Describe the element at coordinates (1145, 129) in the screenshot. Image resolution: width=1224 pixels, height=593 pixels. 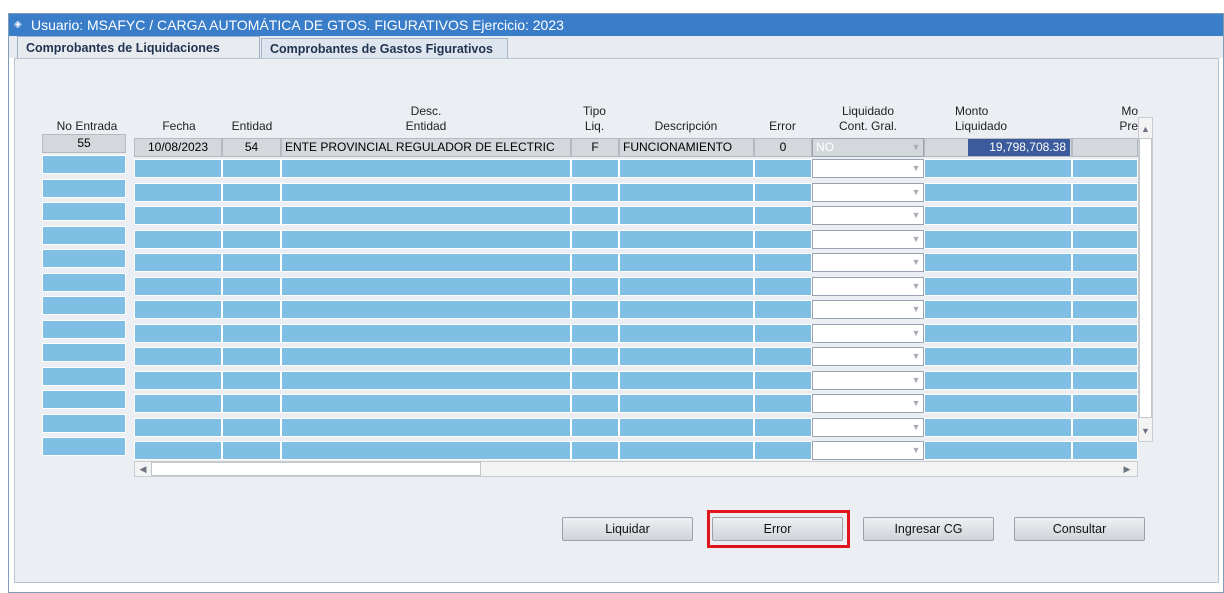
I see `scroll-up-icon: ▲` at that location.